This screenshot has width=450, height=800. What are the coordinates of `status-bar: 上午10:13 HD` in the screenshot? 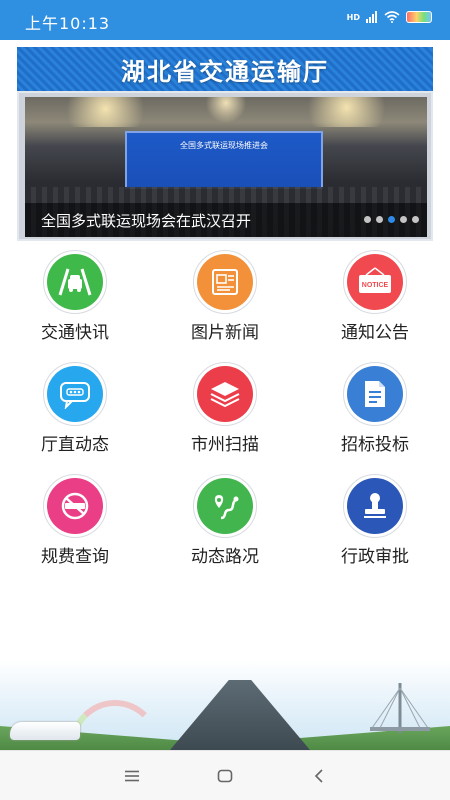 It's located at (225, 20).